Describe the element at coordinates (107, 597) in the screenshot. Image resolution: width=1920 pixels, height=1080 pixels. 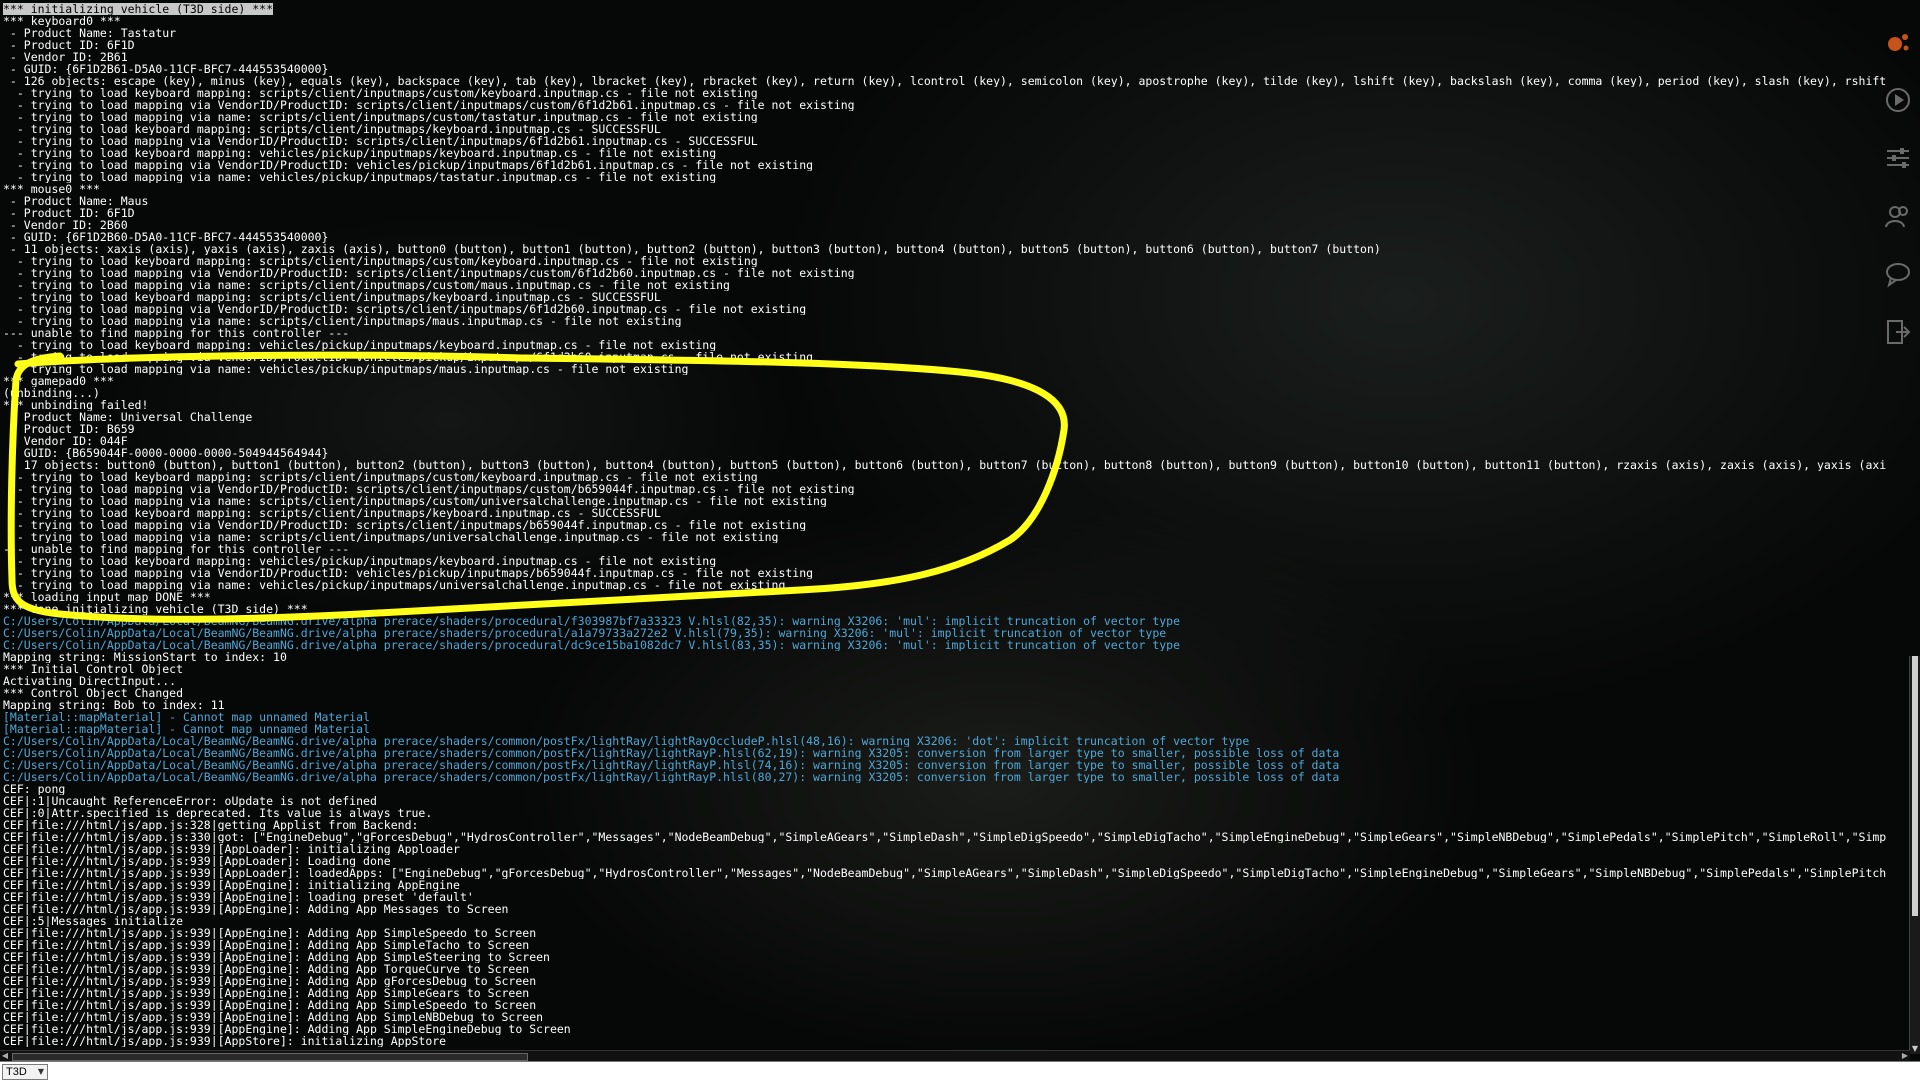
I see `console-line: *** loading input map DONE ***` at that location.